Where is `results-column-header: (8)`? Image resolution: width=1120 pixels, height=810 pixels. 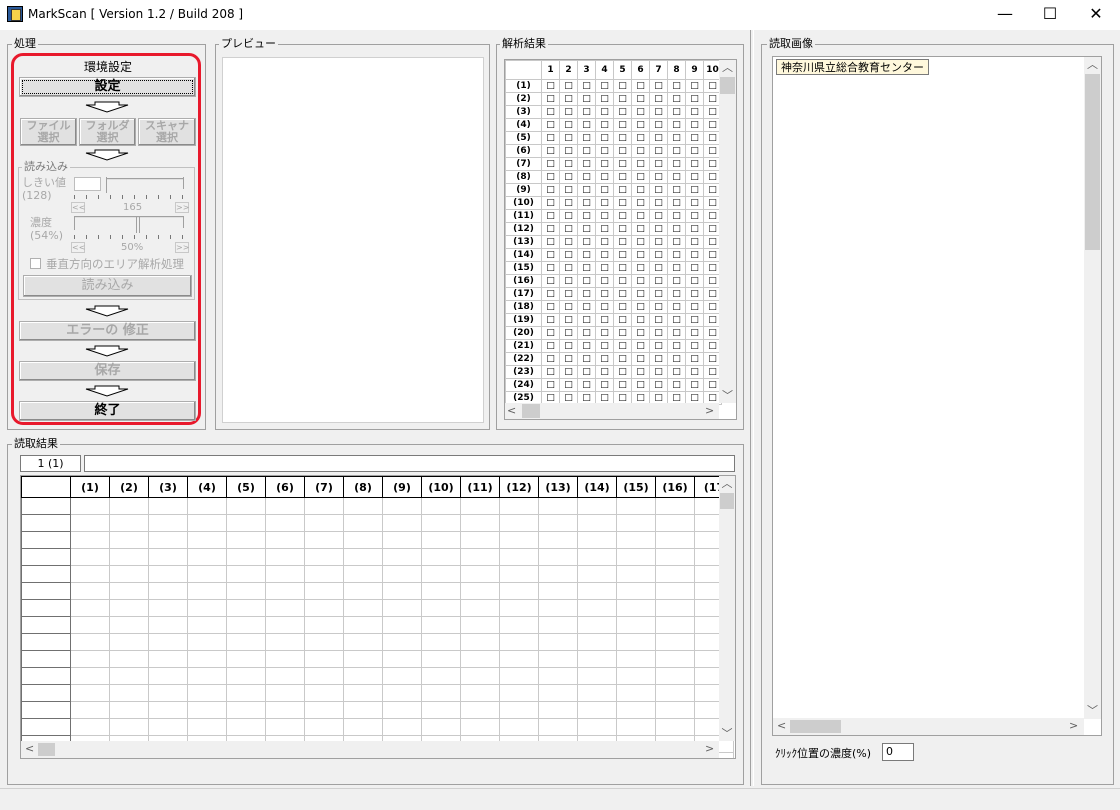 results-column-header: (8) is located at coordinates (363, 487).